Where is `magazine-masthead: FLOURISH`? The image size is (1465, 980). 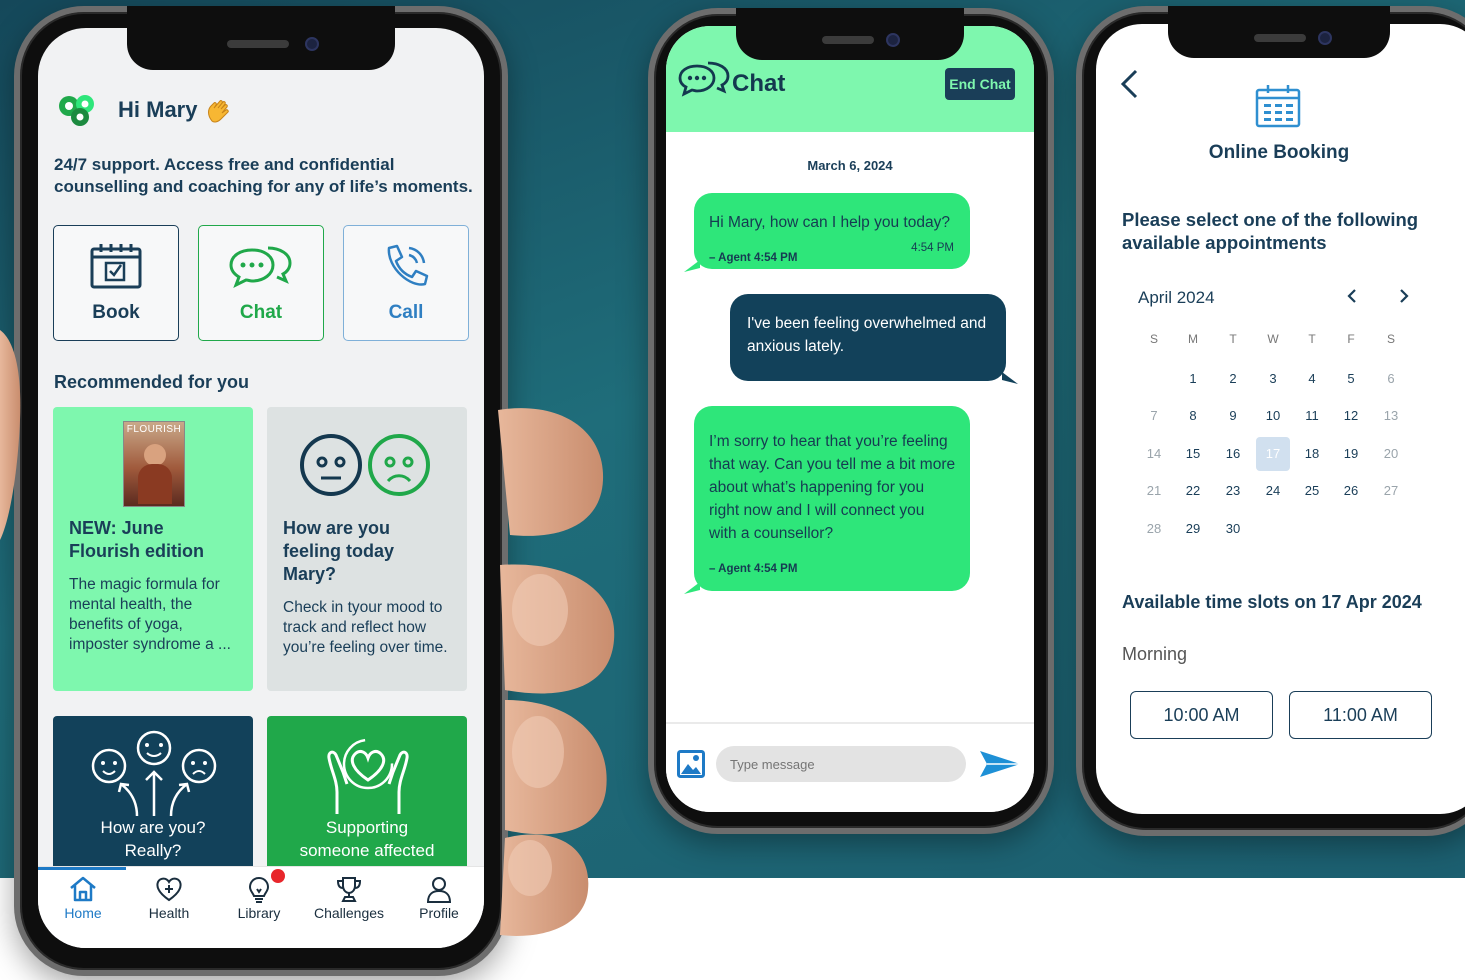
magazine-masthead: FLOURISH is located at coordinates (154, 429).